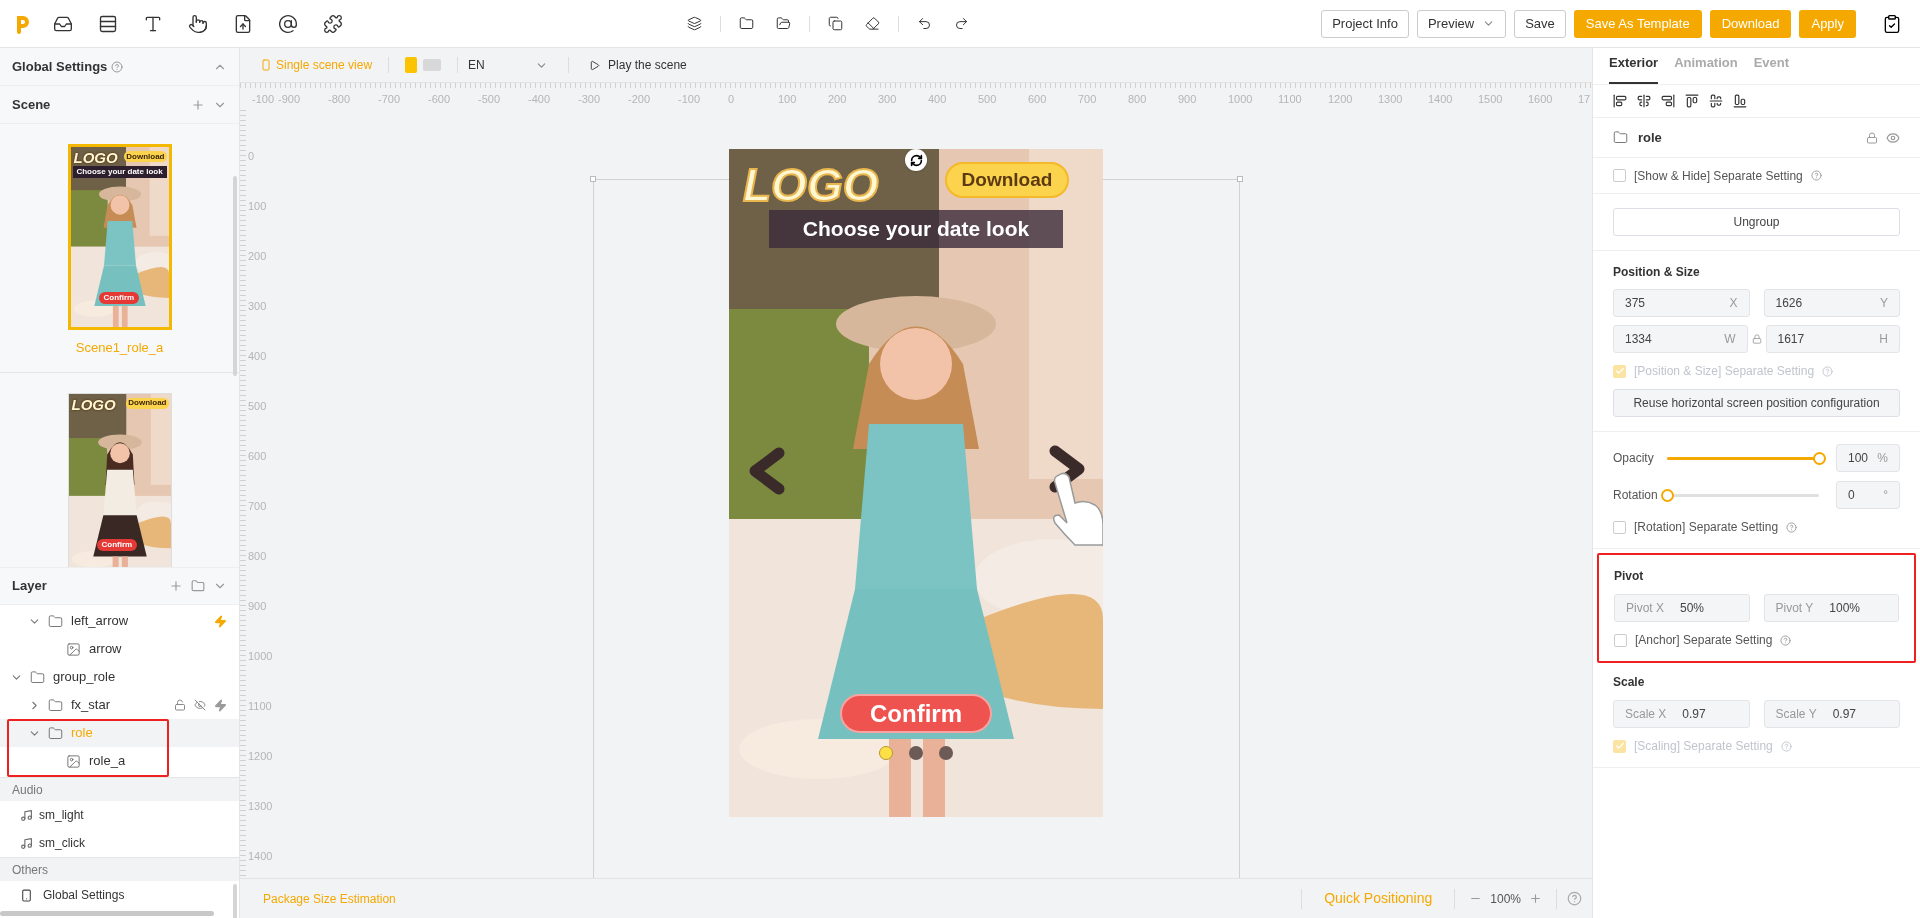 This screenshot has width=1920, height=918. I want to click on ruler-label: 1600, so click(1540, 99).